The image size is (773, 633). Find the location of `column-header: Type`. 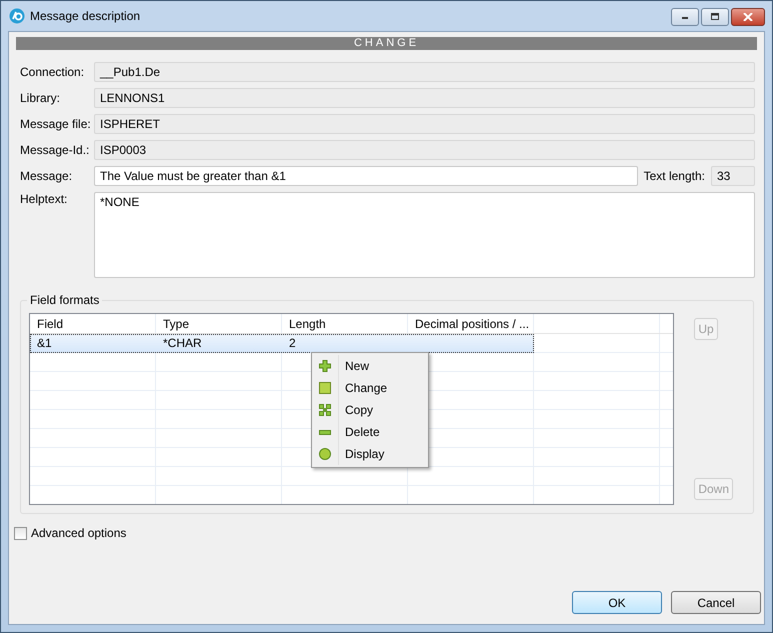

column-header: Type is located at coordinates (219, 324).